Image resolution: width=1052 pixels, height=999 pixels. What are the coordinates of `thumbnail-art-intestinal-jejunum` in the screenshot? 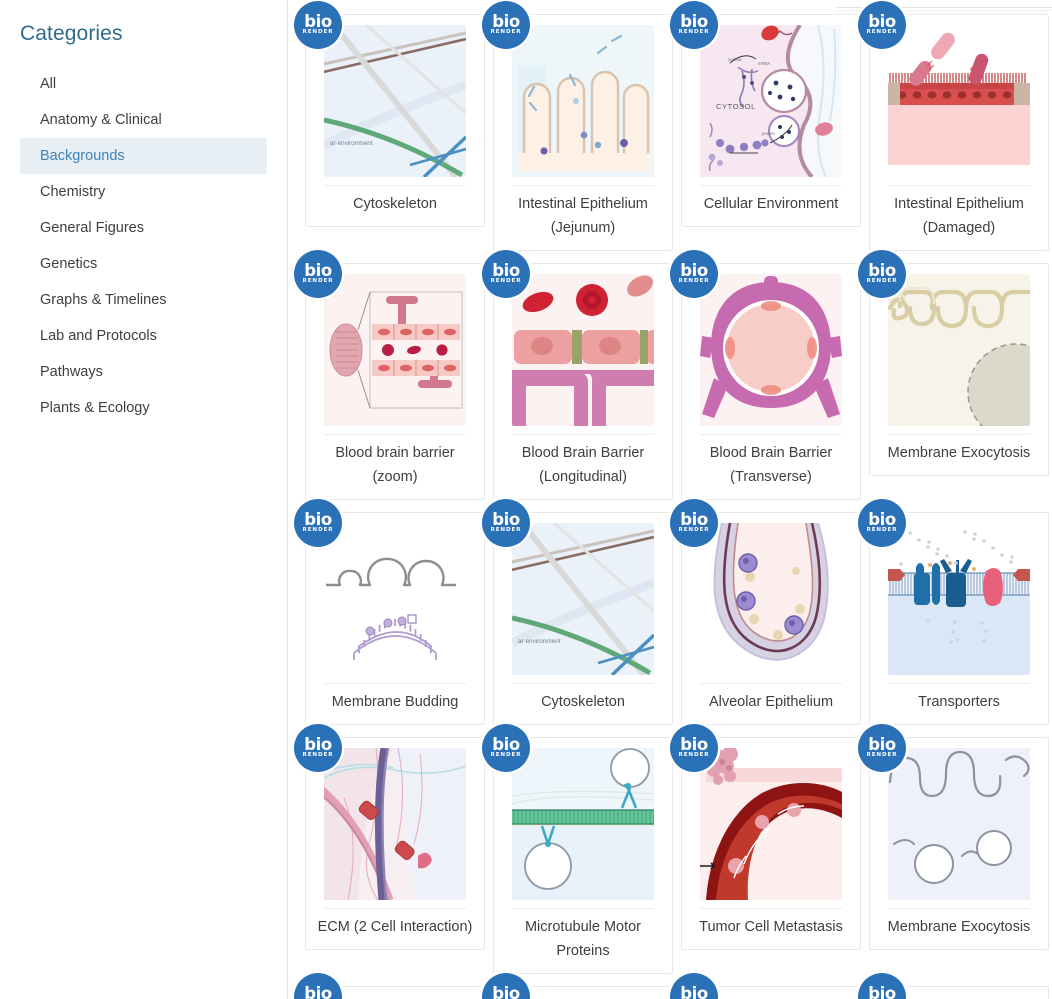 It's located at (583, 101).